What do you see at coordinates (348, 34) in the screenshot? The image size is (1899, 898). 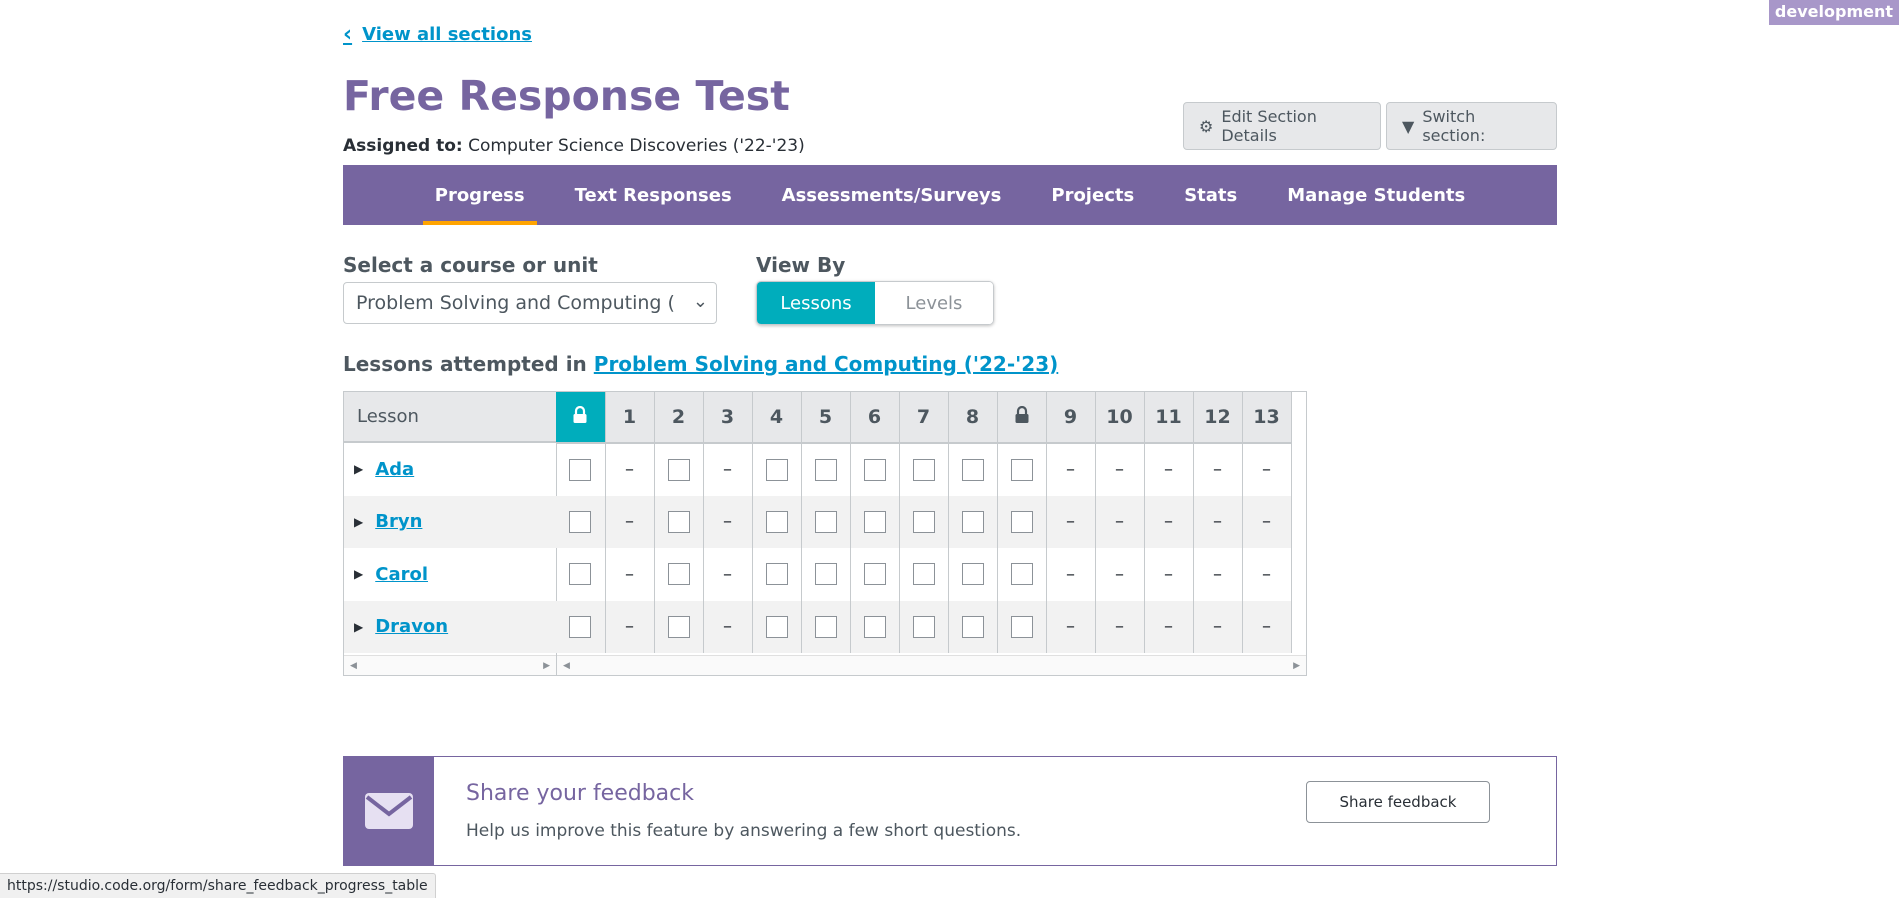 I see `chevron-left-icon: ‹` at bounding box center [348, 34].